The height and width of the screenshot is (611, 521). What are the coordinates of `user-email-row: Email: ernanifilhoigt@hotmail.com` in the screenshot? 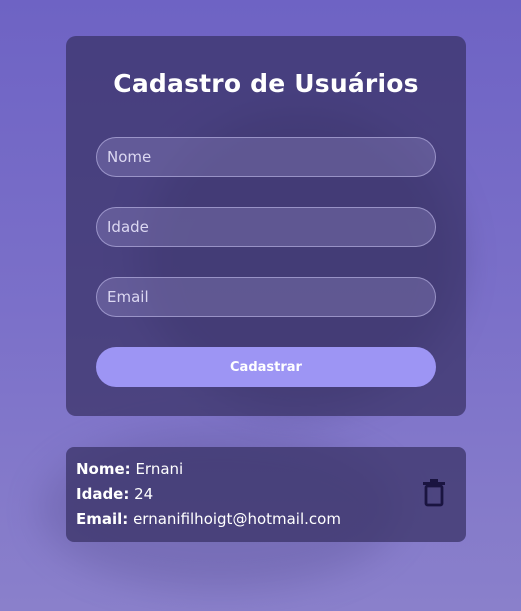 It's located at (208, 519).